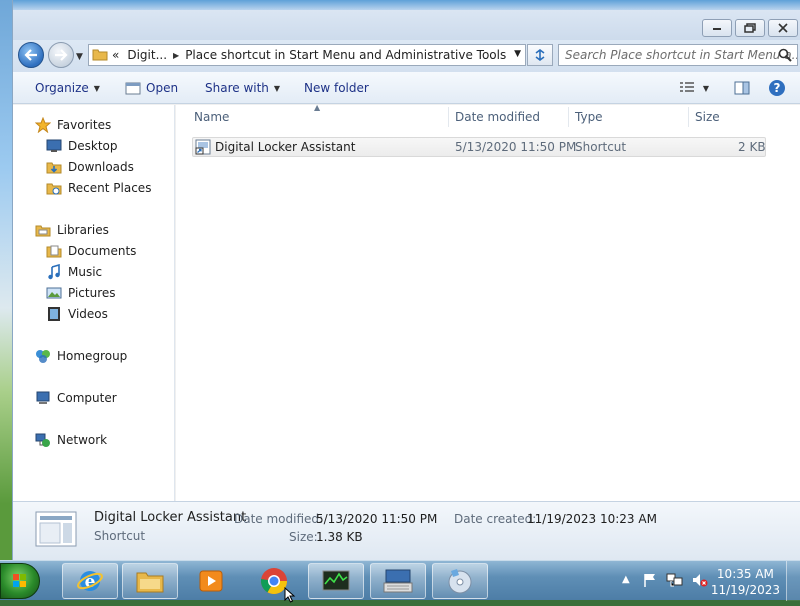 This screenshot has width=800, height=606. Describe the element at coordinates (77, 313) in the screenshot. I see `nav-videos: Videos` at that location.